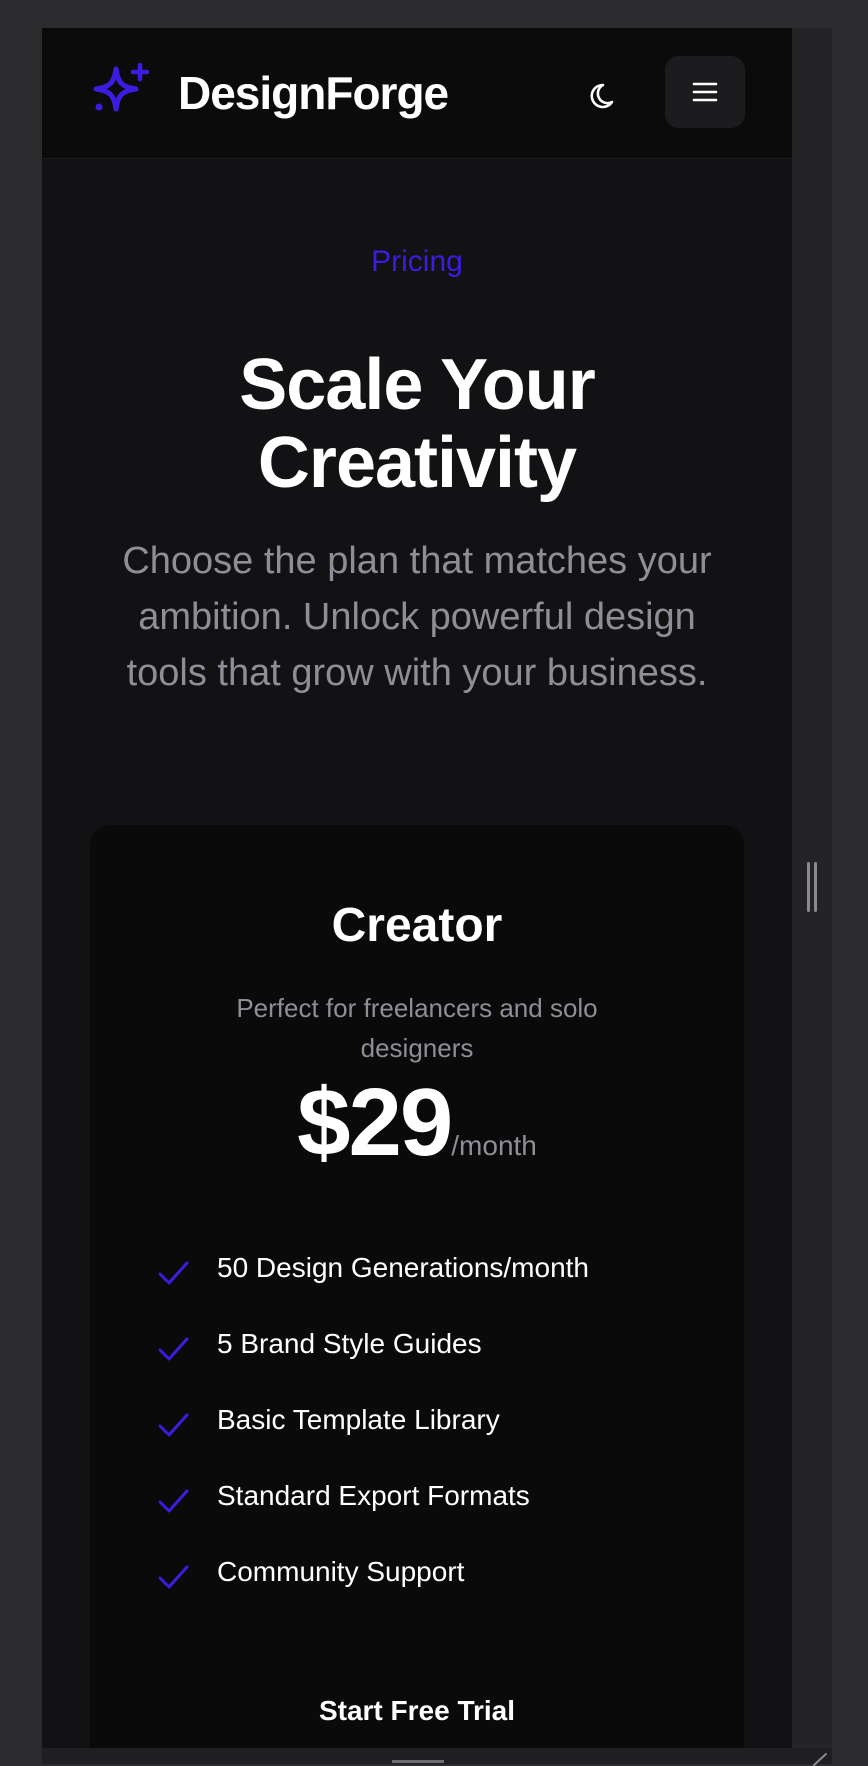 Image resolution: width=868 pixels, height=1766 pixels. What do you see at coordinates (417, 1711) in the screenshot?
I see `start-free-trial-button: Start Free Trial` at bounding box center [417, 1711].